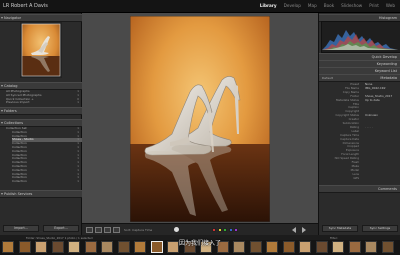  What do you see at coordinates (312, 5) in the screenshot?
I see `module-map: Map` at bounding box center [312, 5].